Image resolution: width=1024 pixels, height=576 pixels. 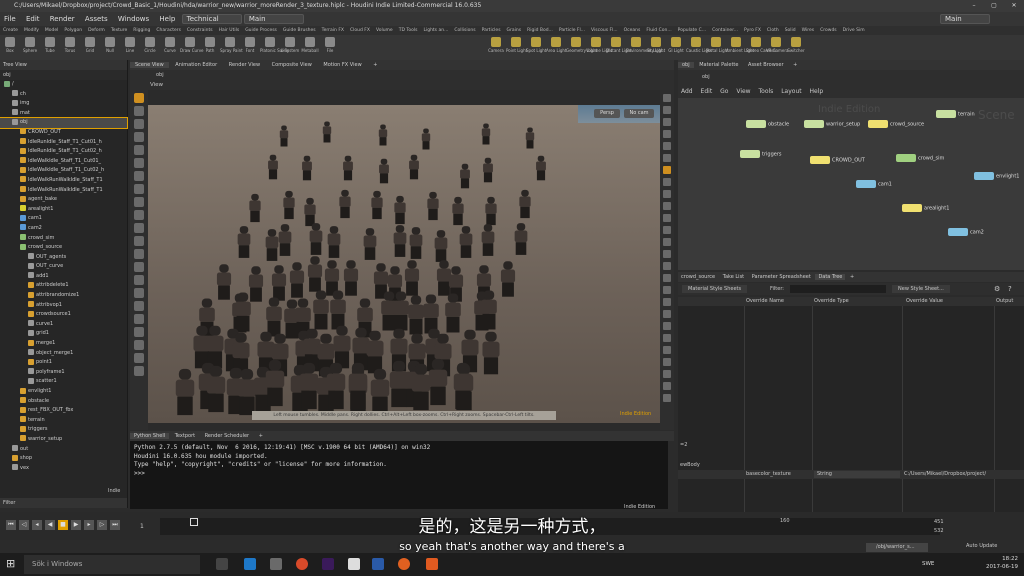 I want to click on shelf-tool: Torus, so click(x=70, y=47).